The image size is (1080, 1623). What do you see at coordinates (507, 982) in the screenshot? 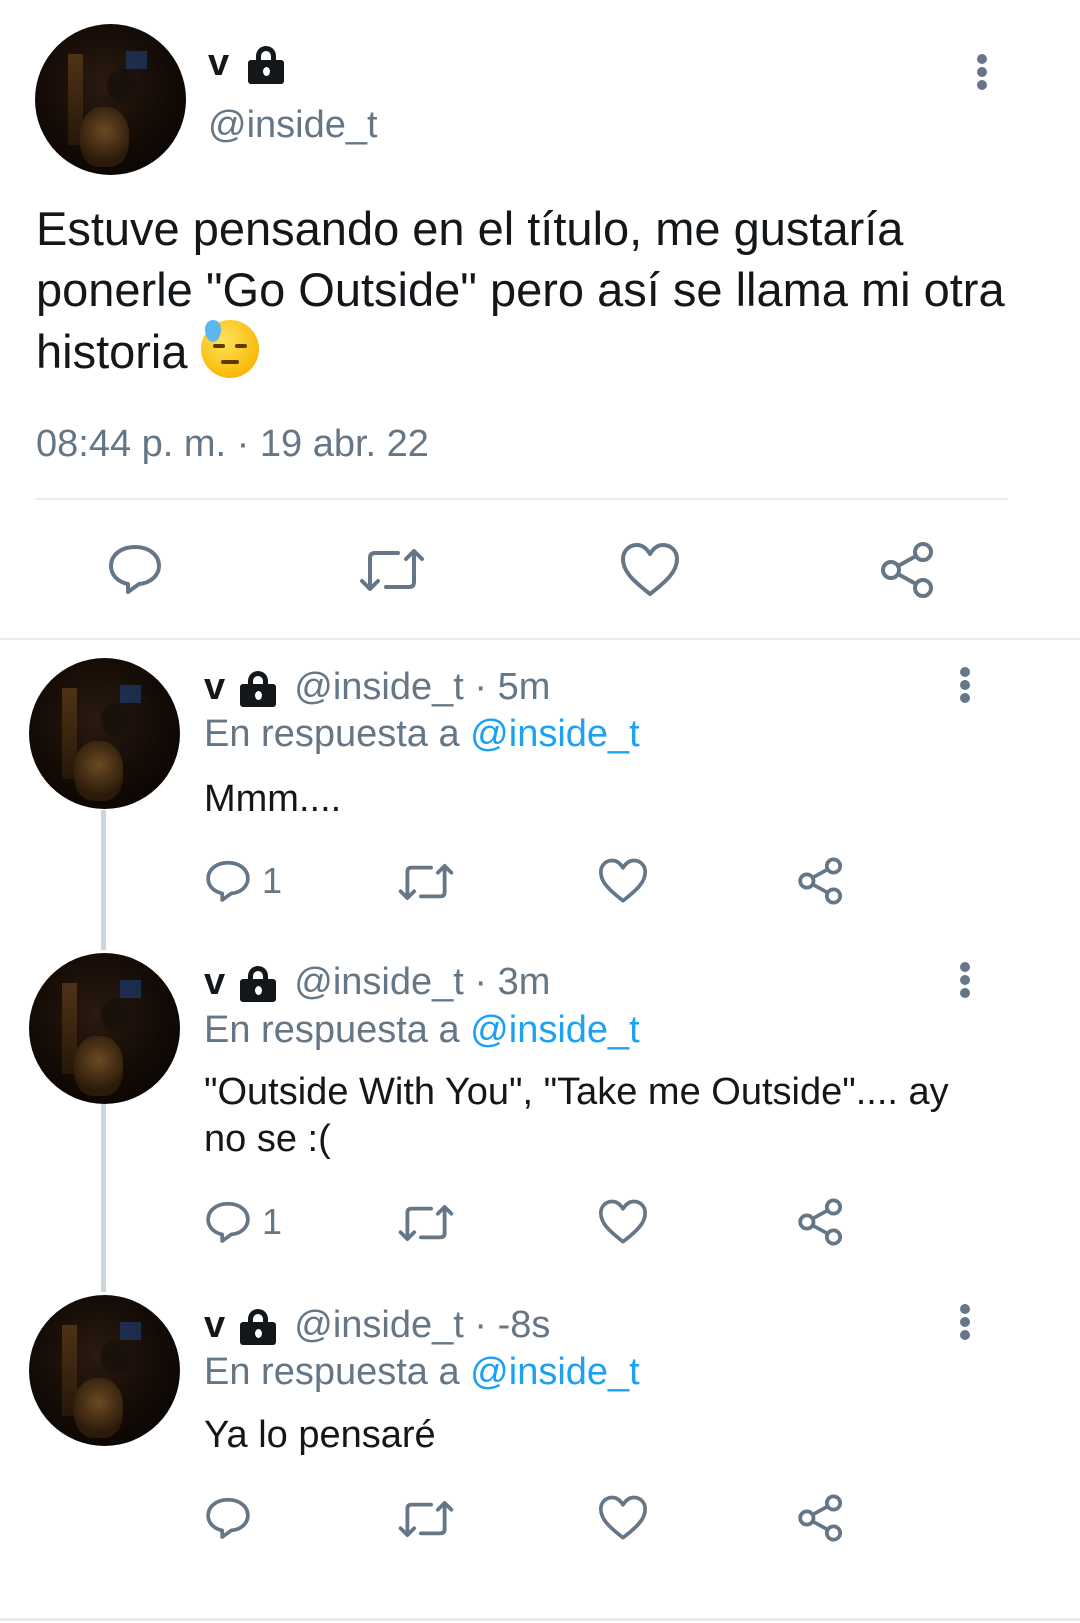
I see `reply-time: · 3m` at bounding box center [507, 982].